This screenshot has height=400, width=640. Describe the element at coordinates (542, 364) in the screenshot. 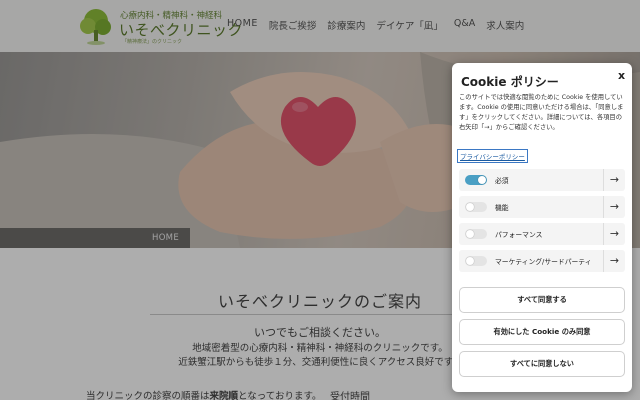

I see `reject-all-button: すべてに同意しない` at that location.